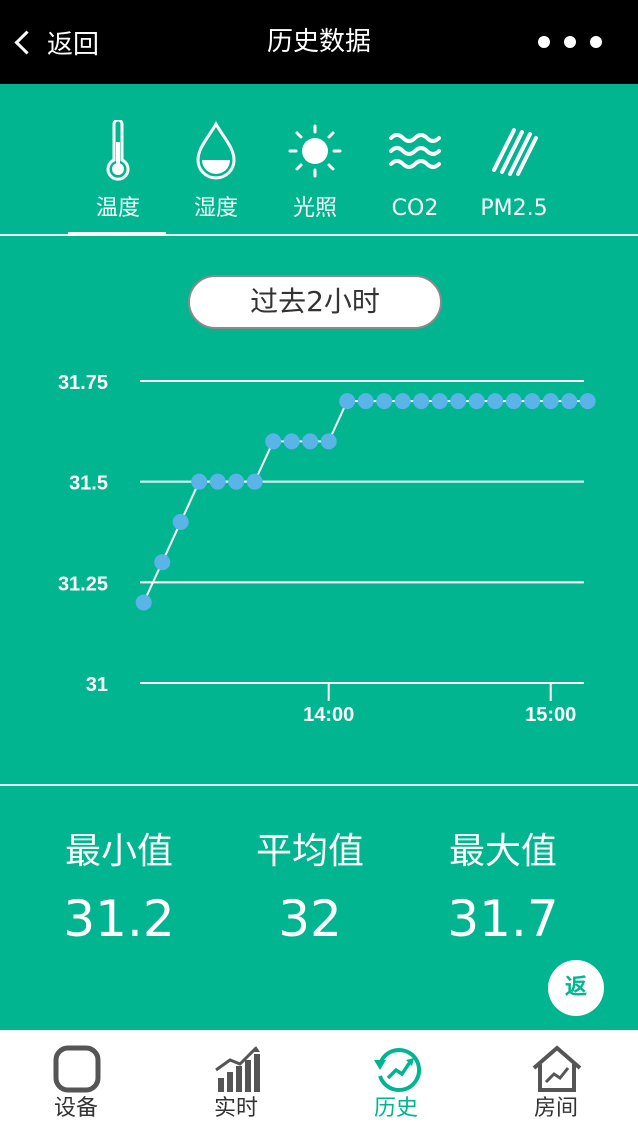 The height and width of the screenshot is (1132, 638). I want to click on device-icon, so click(77, 1069).